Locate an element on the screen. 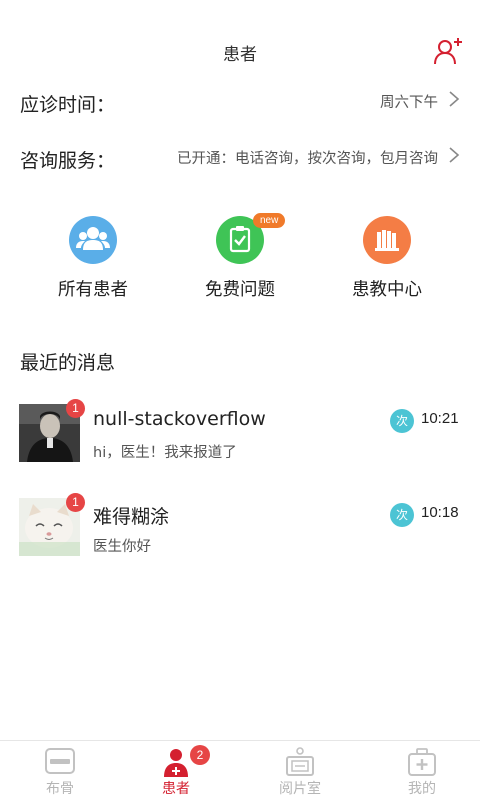  tab-label: 我的 is located at coordinates (422, 789).